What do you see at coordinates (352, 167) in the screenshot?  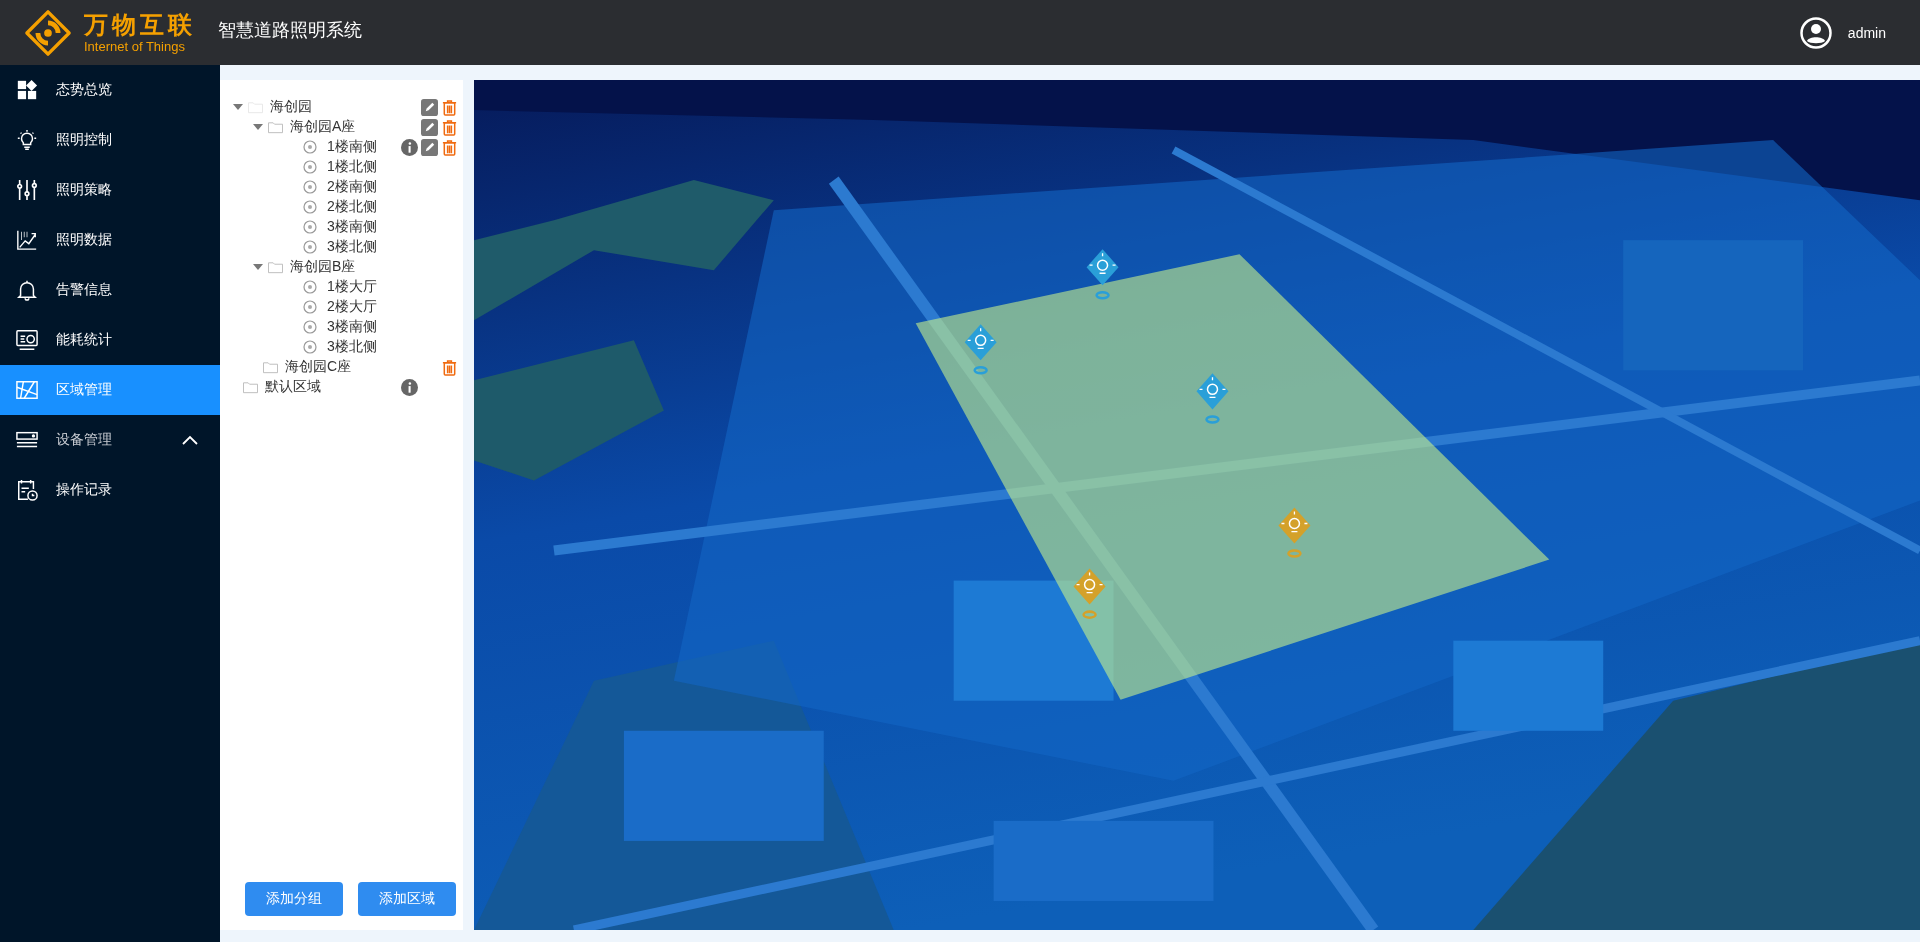 I see `tree-item: 1楼北侧` at bounding box center [352, 167].